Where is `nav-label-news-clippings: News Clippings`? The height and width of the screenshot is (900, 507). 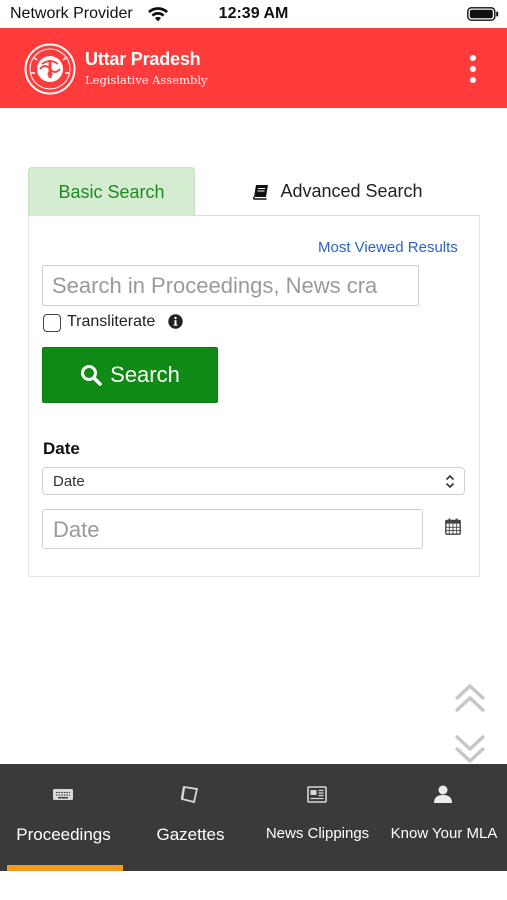
nav-label-news-clippings: News Clippings is located at coordinates (317, 833).